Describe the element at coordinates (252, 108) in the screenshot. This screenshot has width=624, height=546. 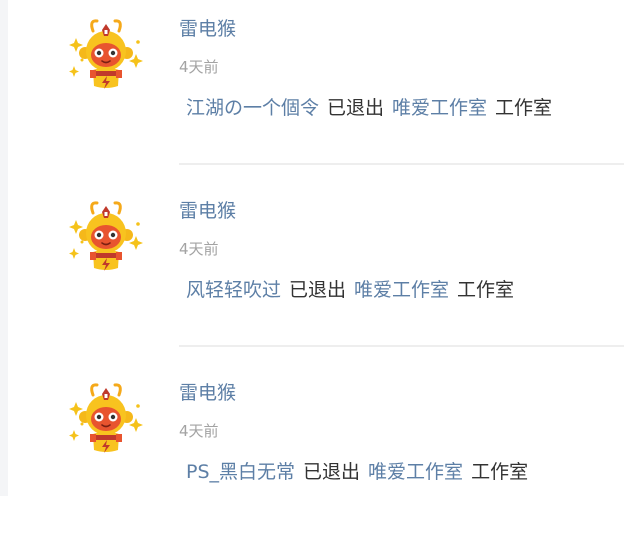
I see `member-name-link: 江湖の一个個令` at that location.